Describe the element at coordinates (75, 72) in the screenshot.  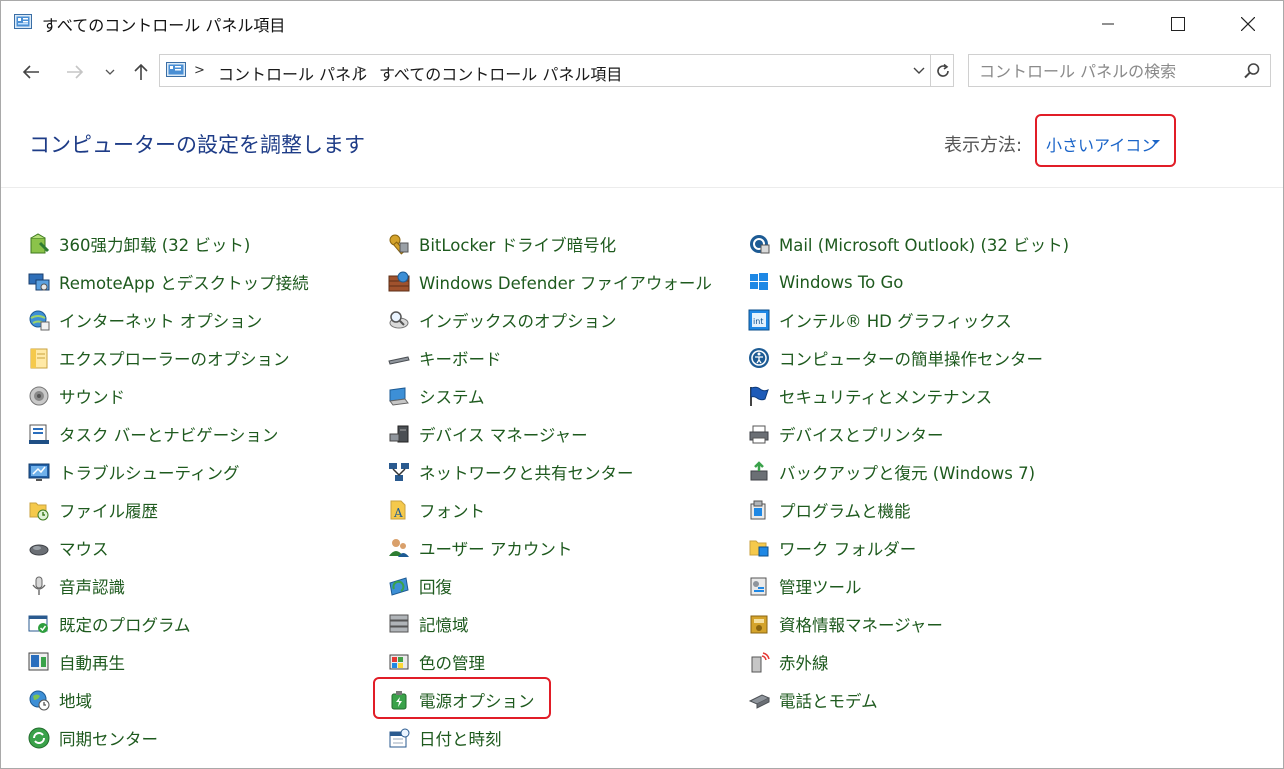
I see `forward-button` at that location.